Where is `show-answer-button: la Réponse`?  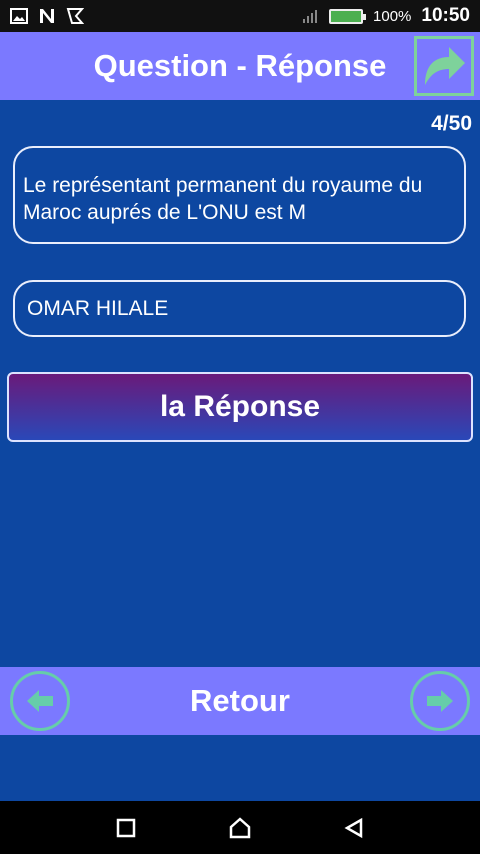
show-answer-button: la Réponse is located at coordinates (240, 407).